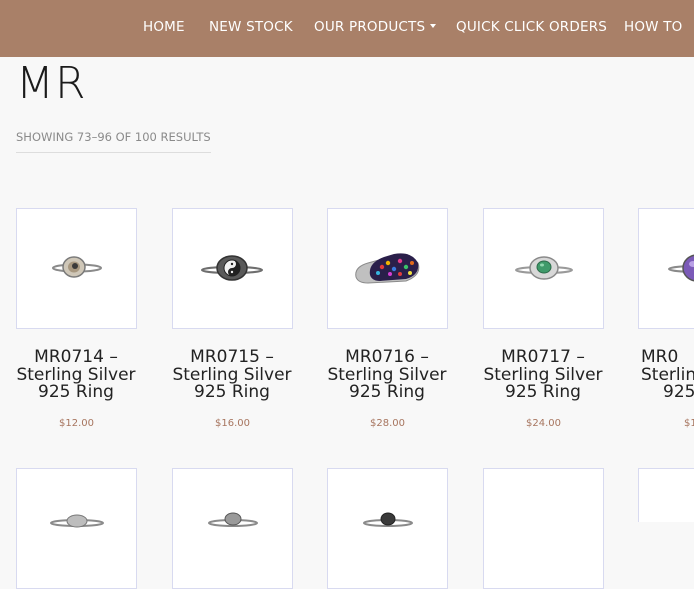  Describe the element at coordinates (76, 423) in the screenshot. I see `product-price: $12.00` at that location.